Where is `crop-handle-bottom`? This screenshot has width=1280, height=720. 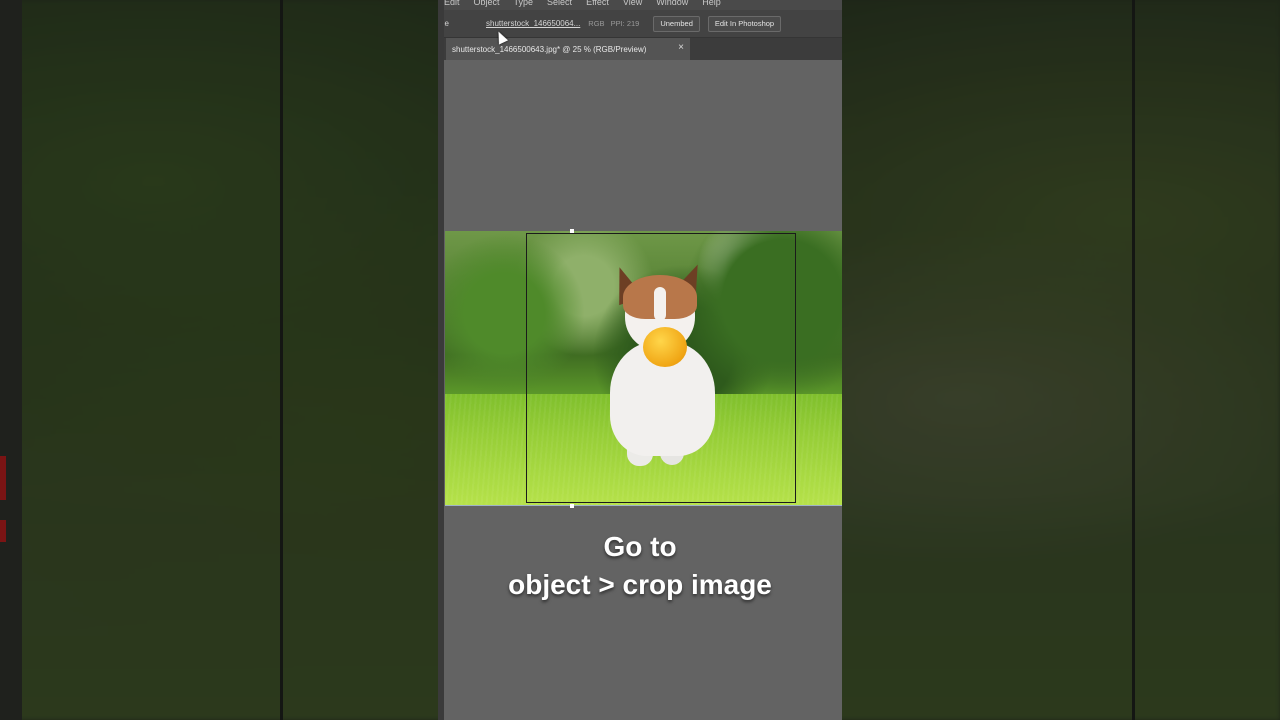
crop-handle-bottom is located at coordinates (572, 506).